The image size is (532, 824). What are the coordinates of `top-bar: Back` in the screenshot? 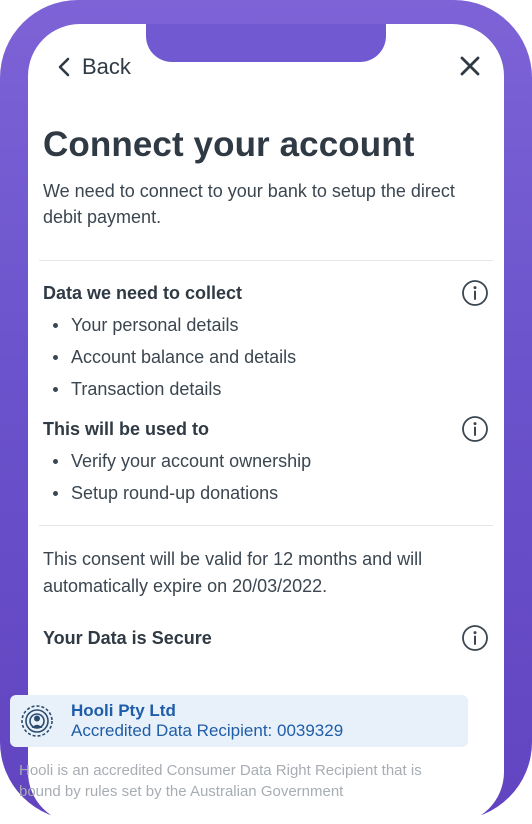 It's located at (266, 69).